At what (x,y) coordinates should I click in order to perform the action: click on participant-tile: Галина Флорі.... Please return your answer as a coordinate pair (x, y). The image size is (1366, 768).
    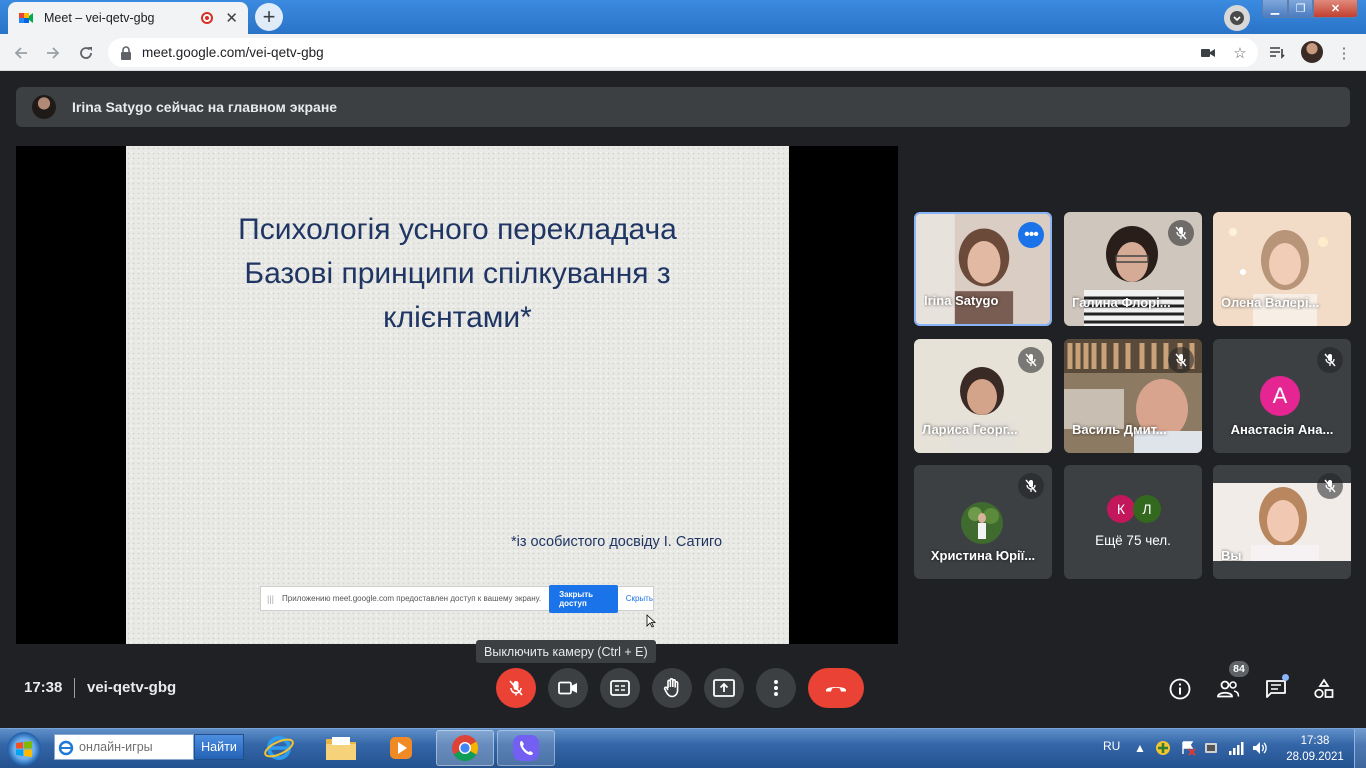
    Looking at the image, I should click on (1133, 269).